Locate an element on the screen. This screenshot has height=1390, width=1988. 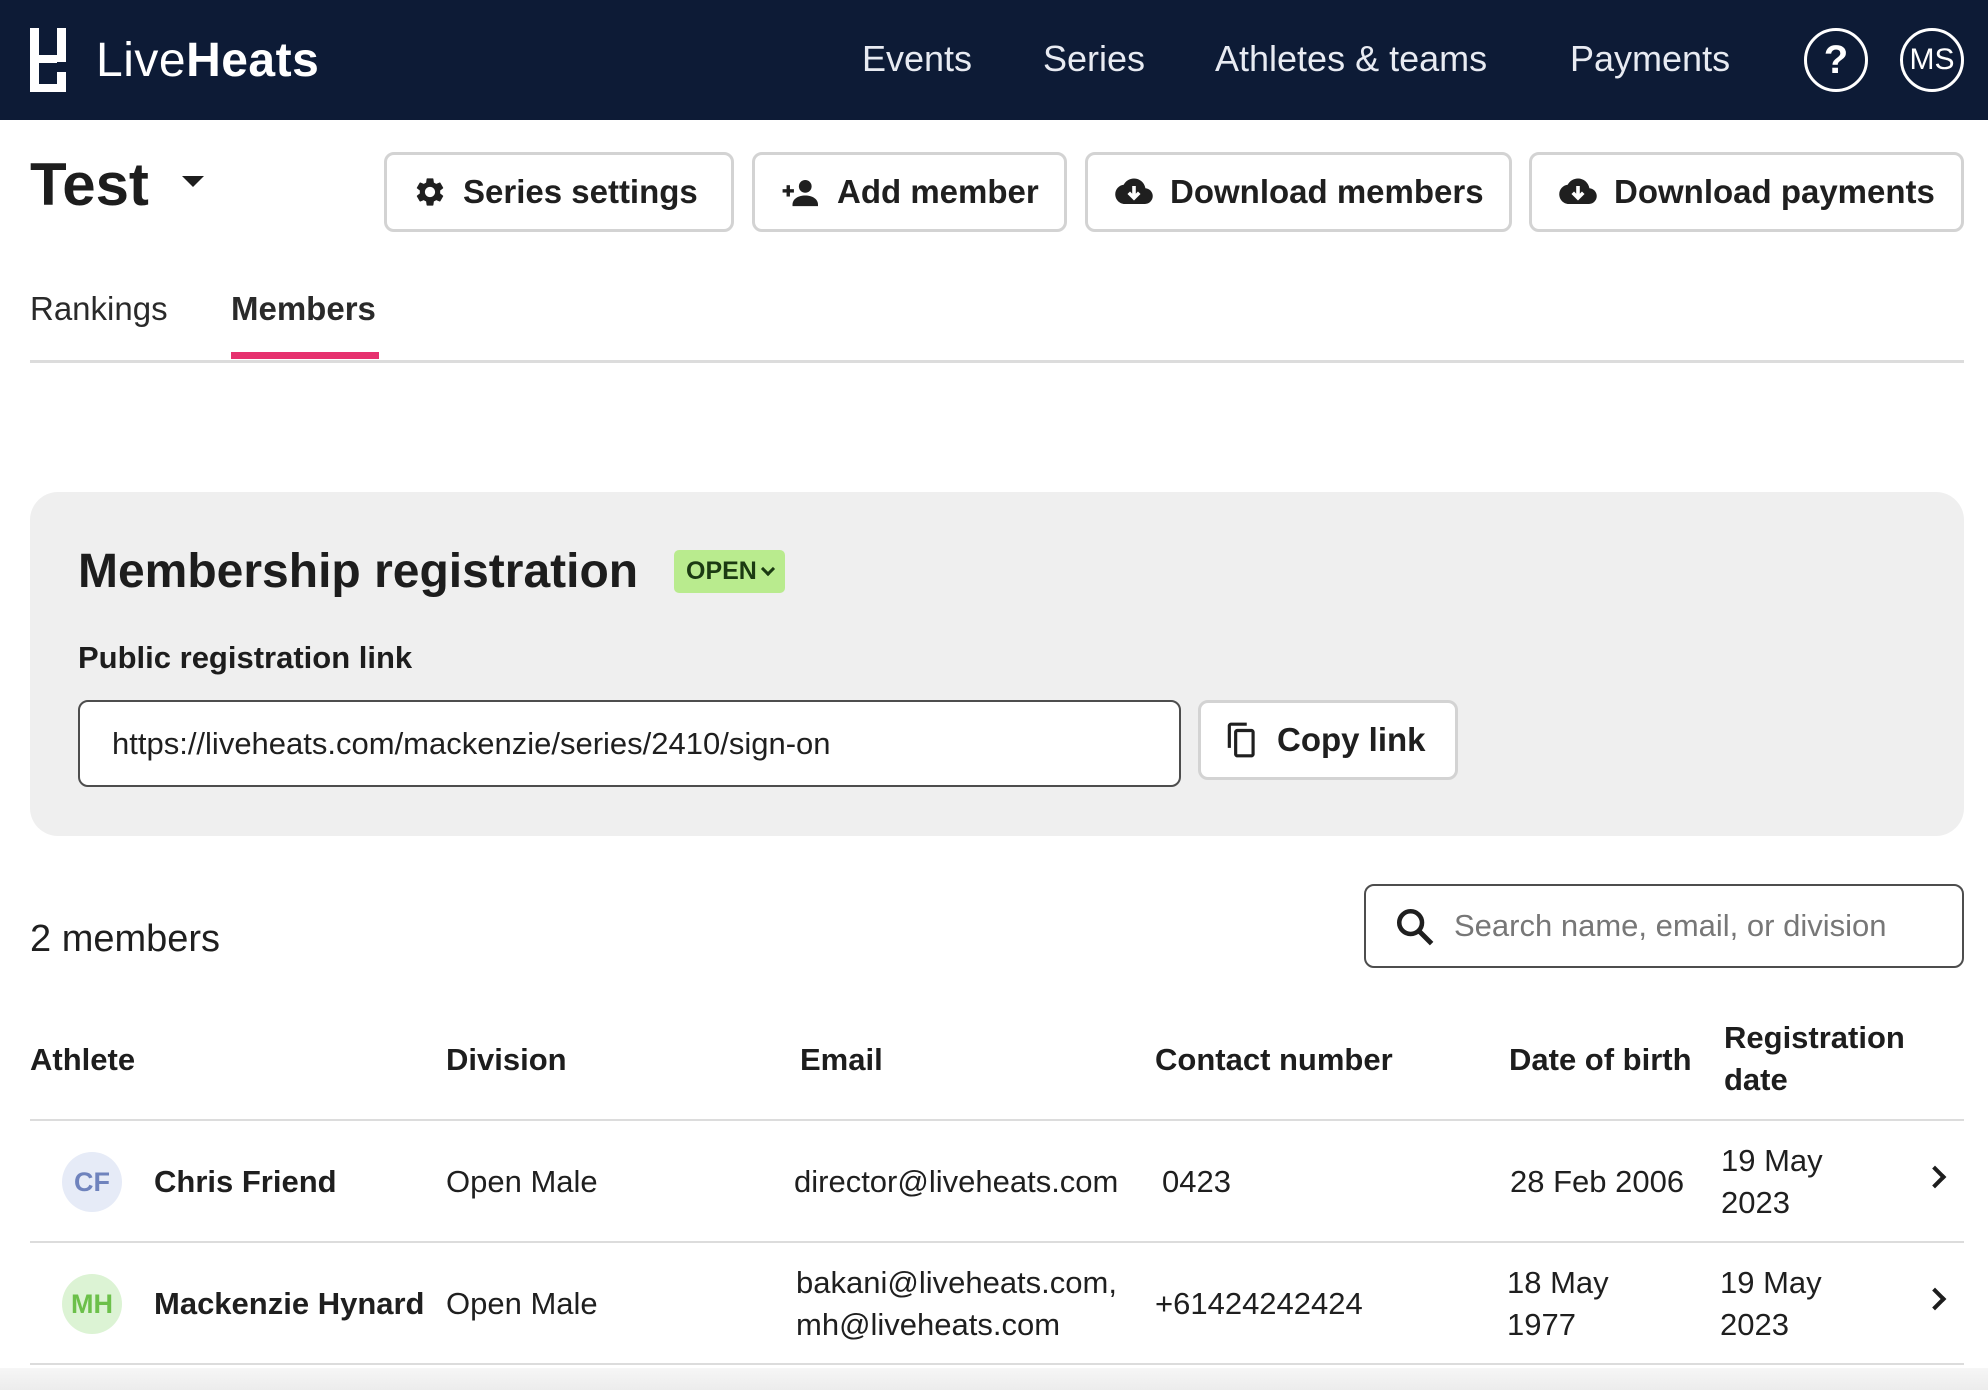
page-title: Test is located at coordinates (89, 184).